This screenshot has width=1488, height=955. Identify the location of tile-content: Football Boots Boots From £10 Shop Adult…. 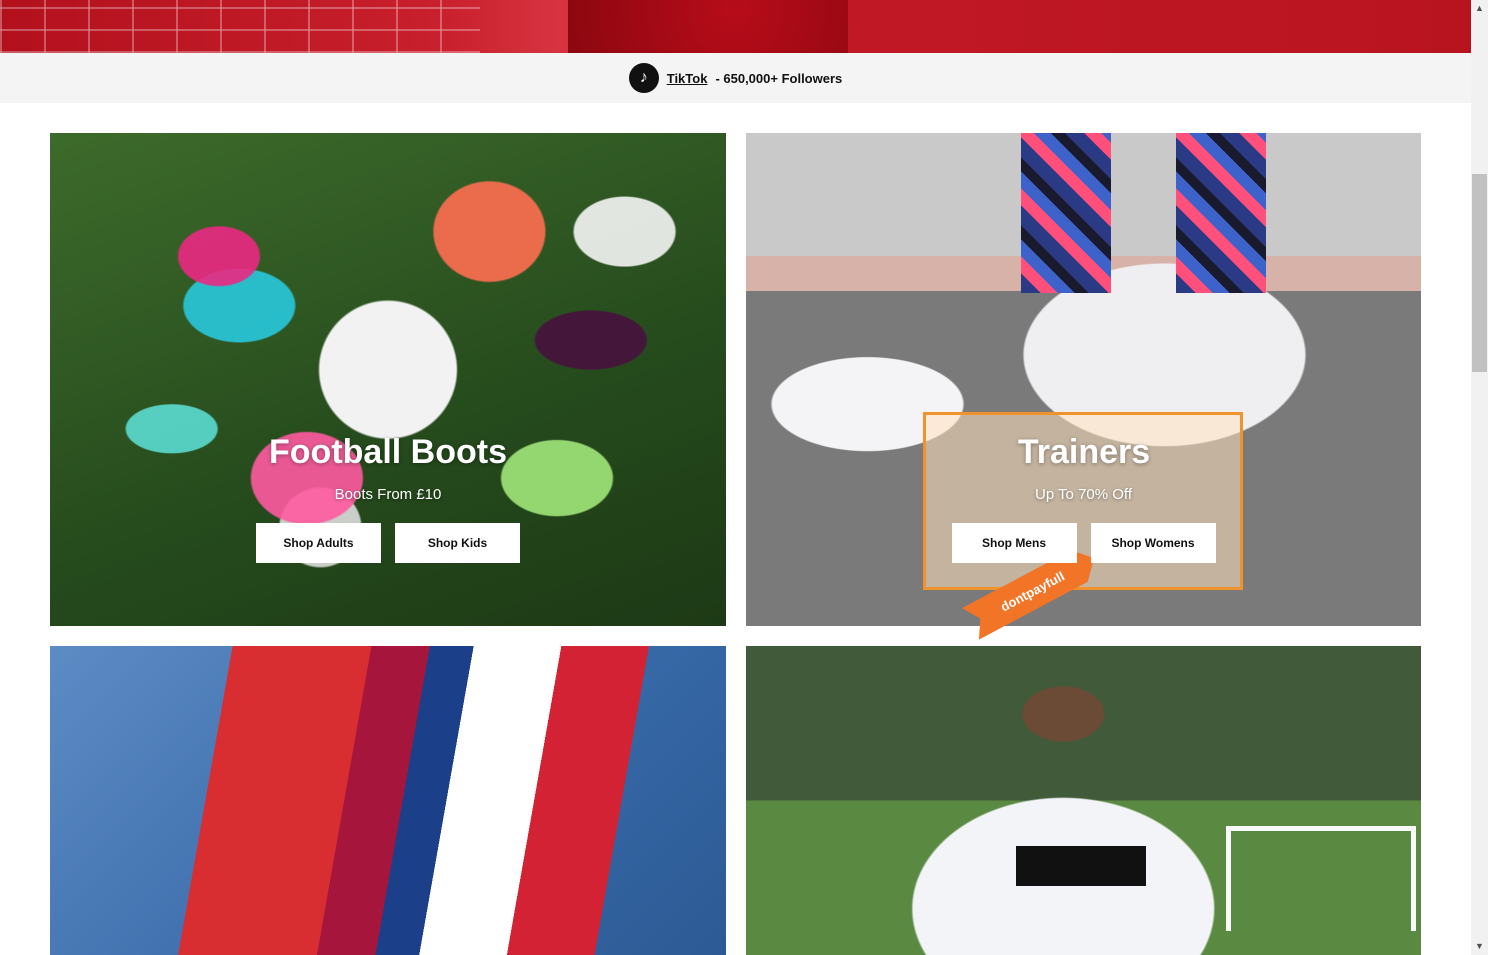
(388, 498).